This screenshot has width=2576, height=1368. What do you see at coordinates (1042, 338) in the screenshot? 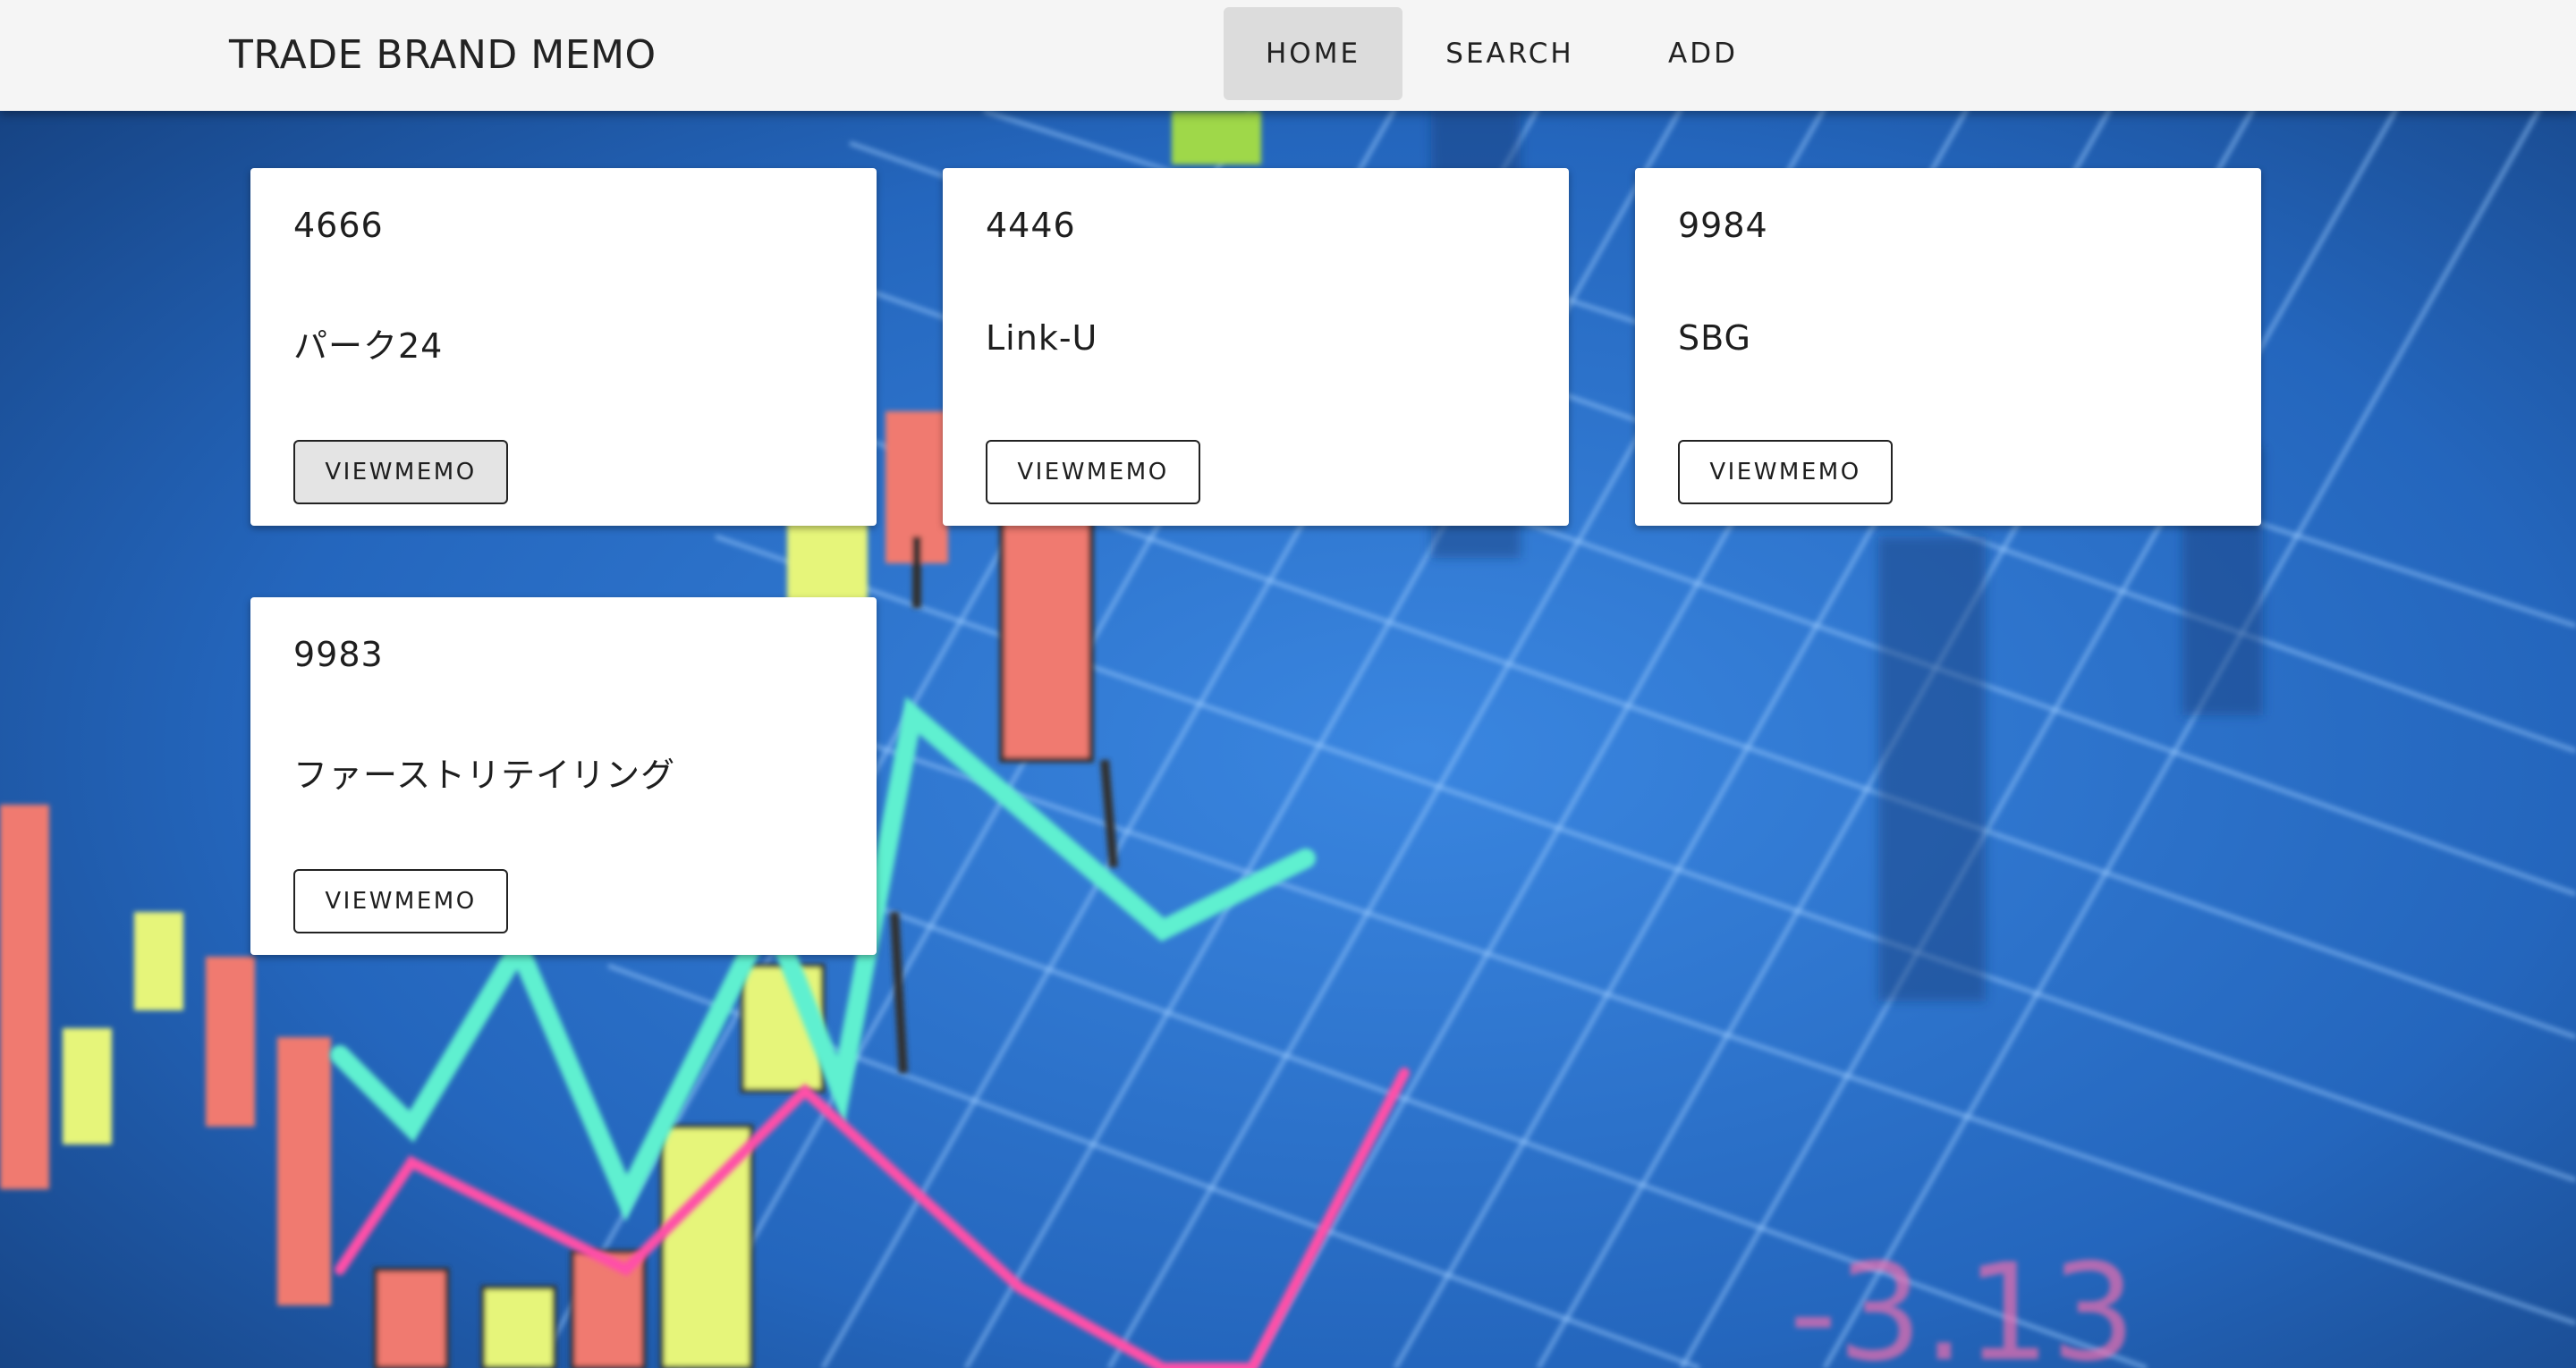
I see `brand-name: Link-U` at bounding box center [1042, 338].